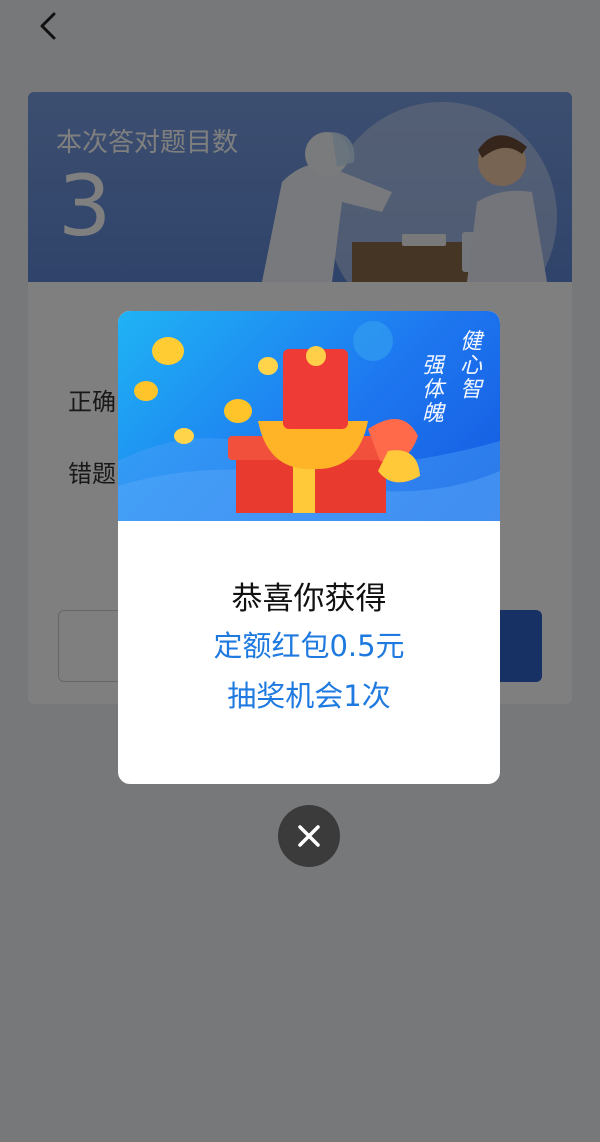 This screenshot has width=600, height=1142. Describe the element at coordinates (309, 696) in the screenshot. I see `prize-lottery-chance: 抽奖机会1次` at that location.